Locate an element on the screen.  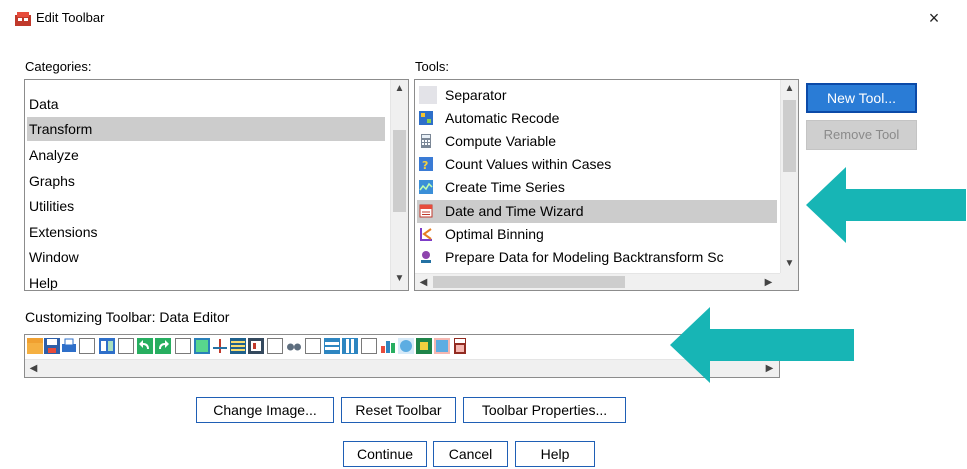
tool-label: Create Time Series is located at coordinates (505, 187).